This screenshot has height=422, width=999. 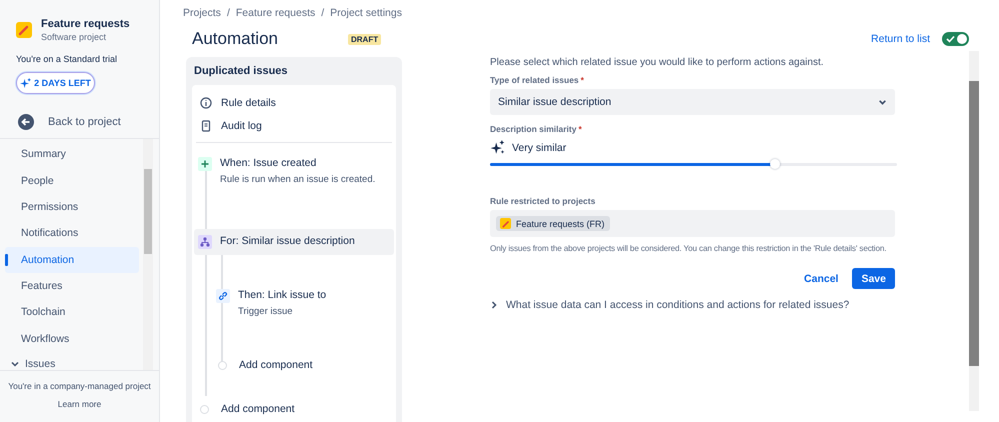 What do you see at coordinates (539, 148) in the screenshot?
I see `similarity-value: Very similar` at bounding box center [539, 148].